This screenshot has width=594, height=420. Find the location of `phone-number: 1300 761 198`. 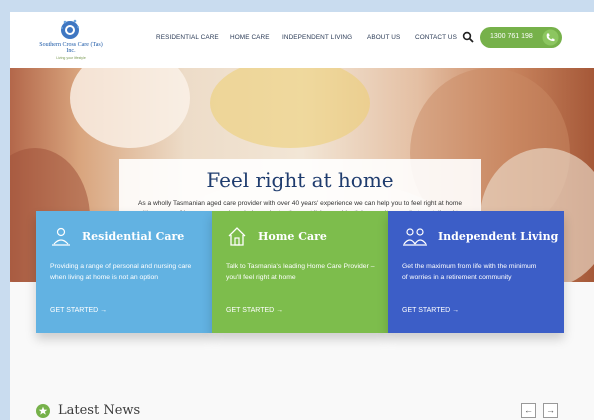

phone-number: 1300 761 198 is located at coordinates (511, 36).